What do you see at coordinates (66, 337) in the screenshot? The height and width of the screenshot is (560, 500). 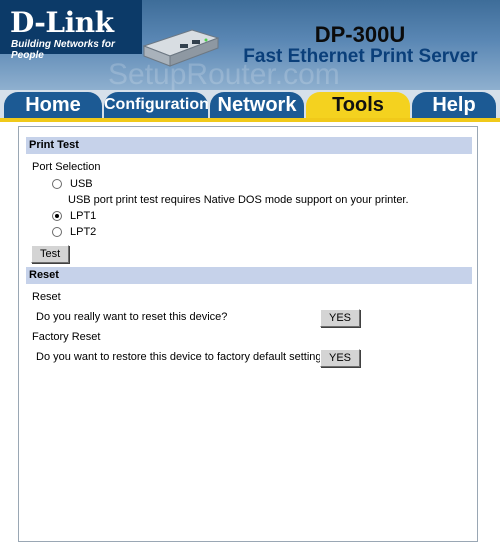 I see `factory-reset-label: Factory Reset` at bounding box center [66, 337].